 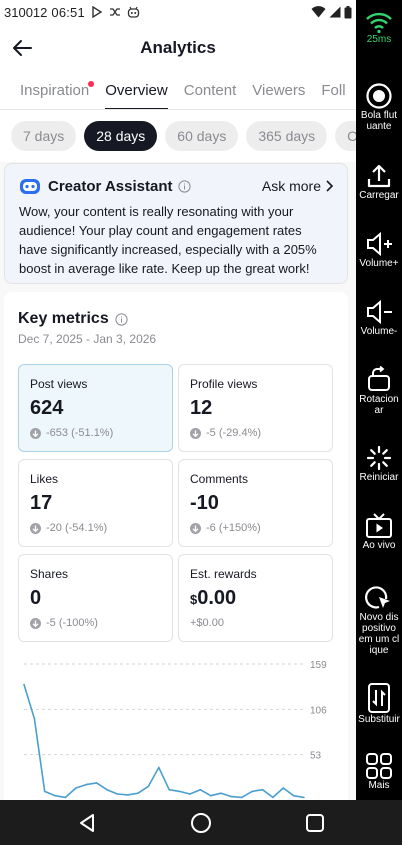 I want to click on tab-label: Overview, so click(x=136, y=90).